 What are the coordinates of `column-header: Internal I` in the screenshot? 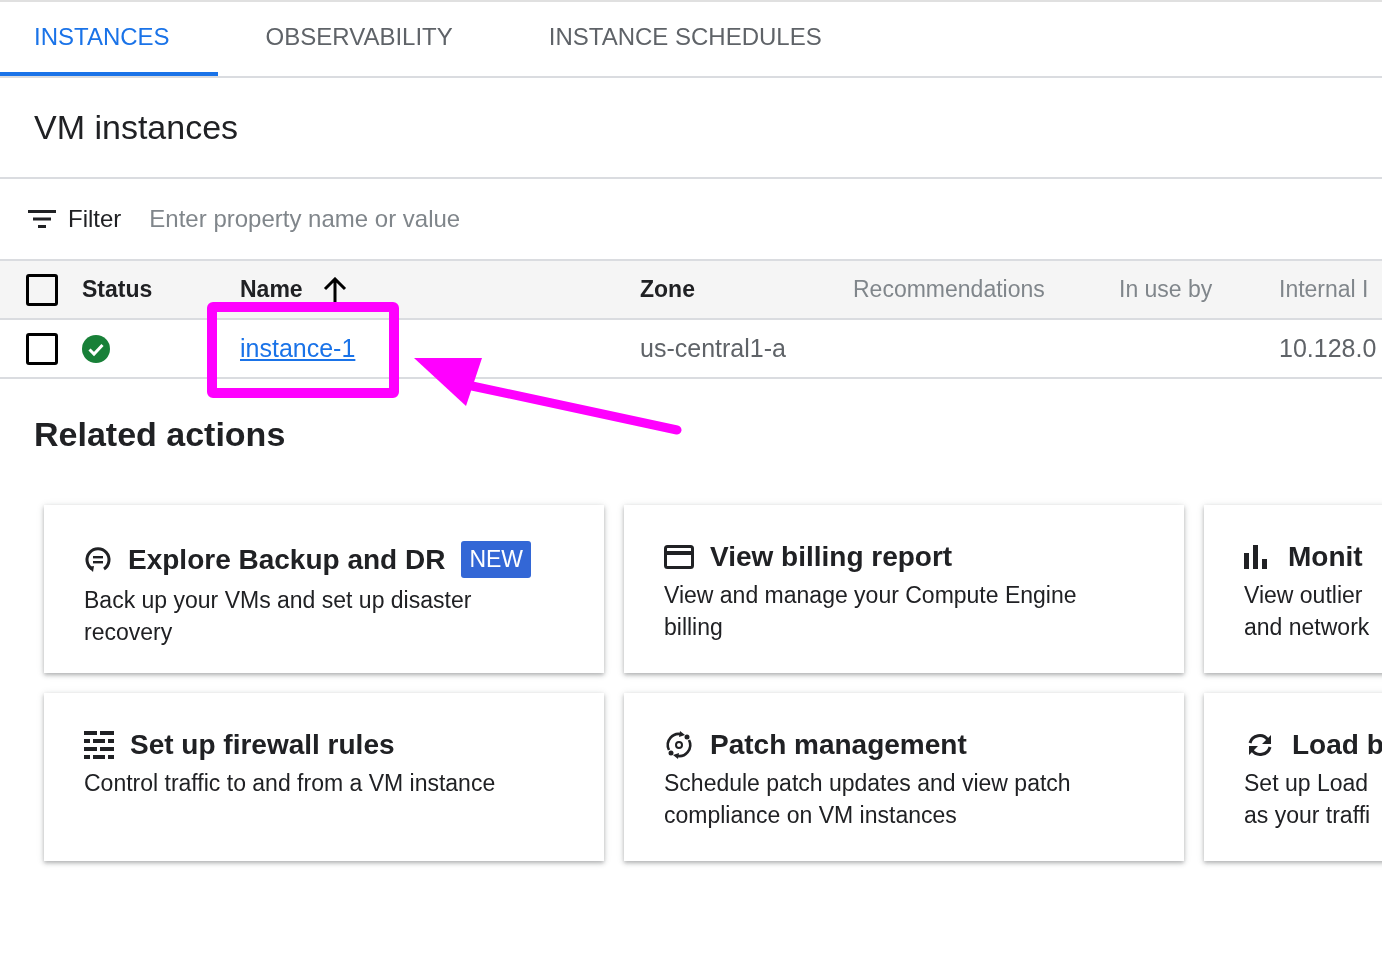 It's located at (1324, 289).